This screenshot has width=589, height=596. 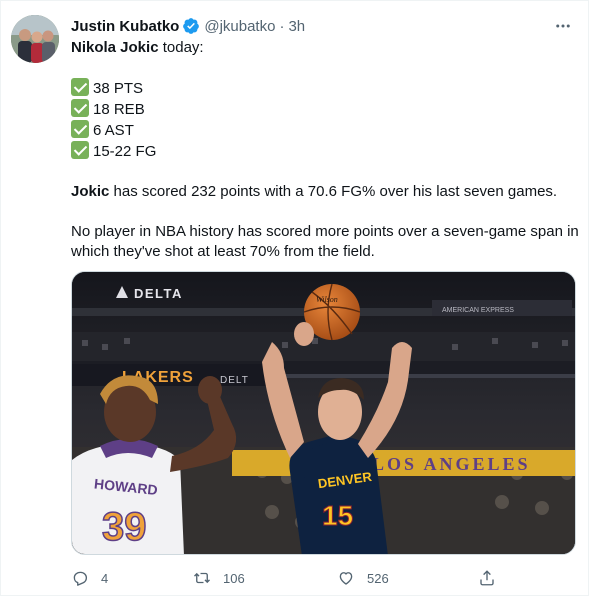 I want to click on stat-text: 38 PTS, so click(x=118, y=88).